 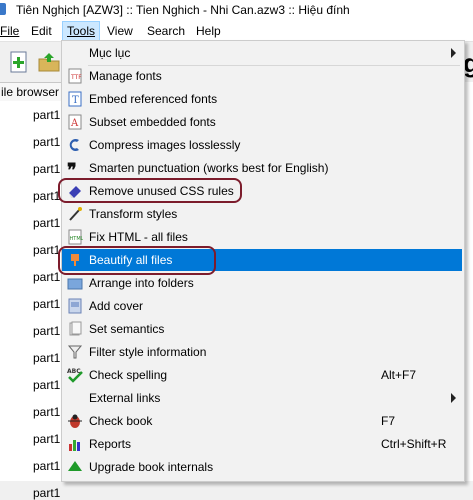 What do you see at coordinates (150, 190) in the screenshot?
I see `annotation-box-remove-css` at bounding box center [150, 190].